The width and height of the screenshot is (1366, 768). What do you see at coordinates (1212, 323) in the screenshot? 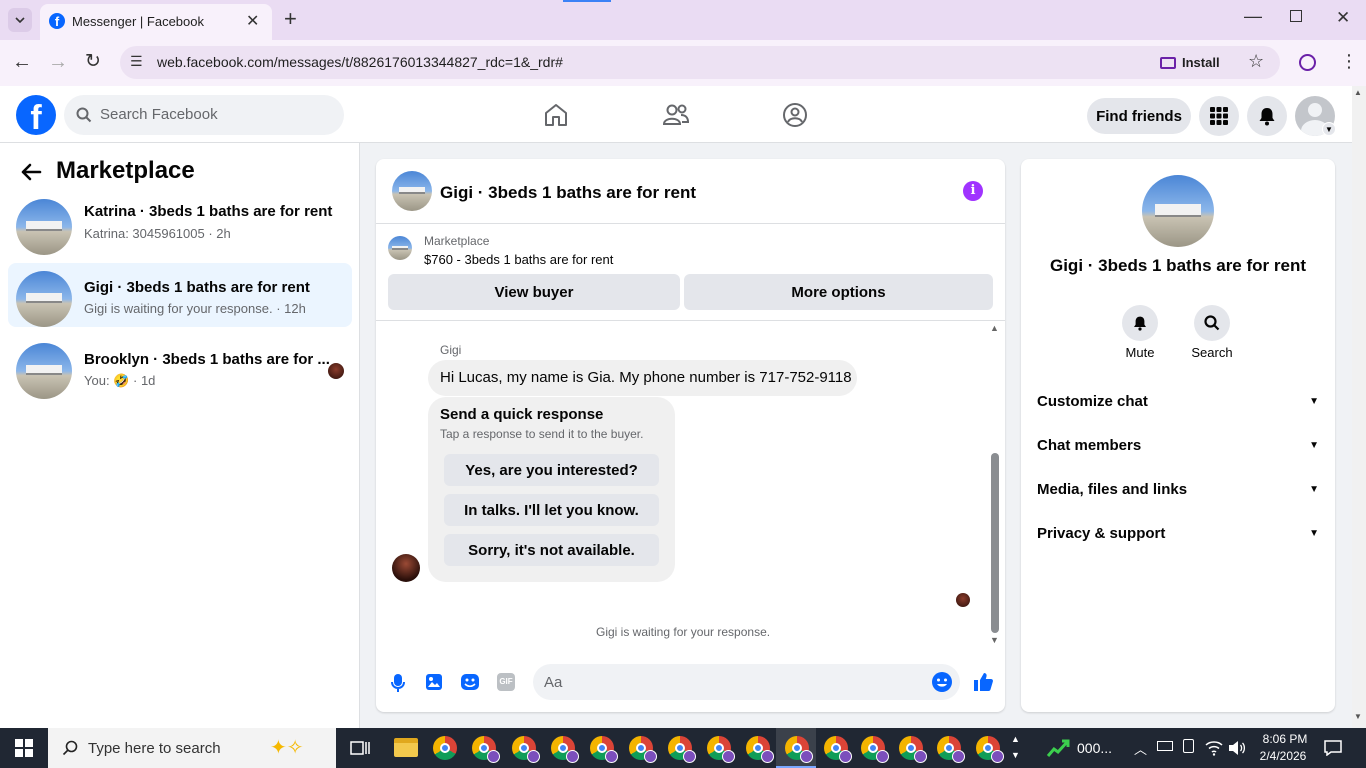
I see `search-conversation-button` at bounding box center [1212, 323].